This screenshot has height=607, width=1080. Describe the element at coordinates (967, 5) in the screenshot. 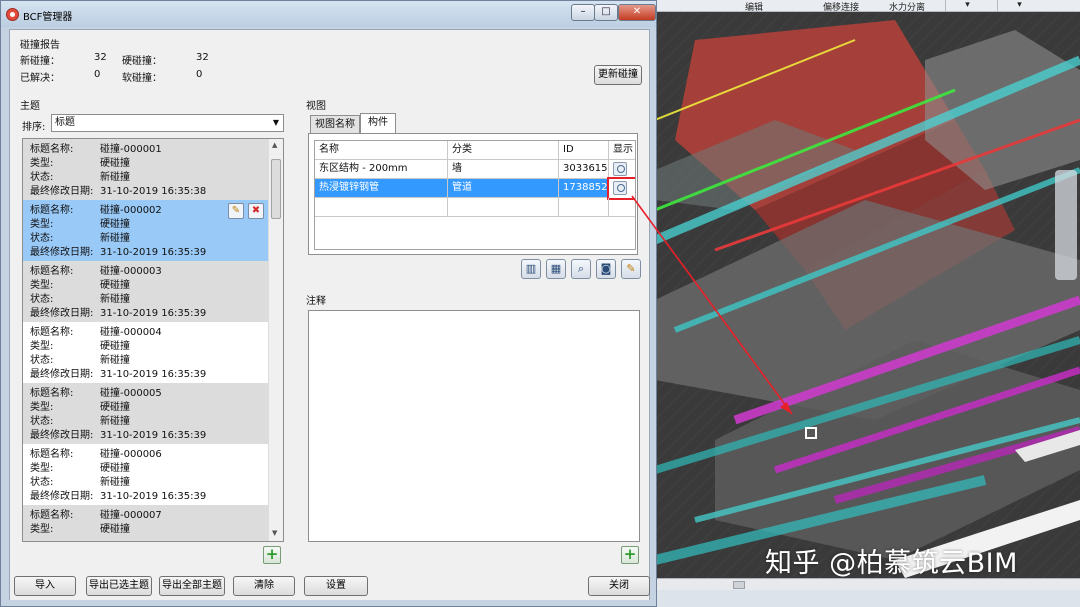

I see `toolbar-dropdown-1: ▾` at that location.